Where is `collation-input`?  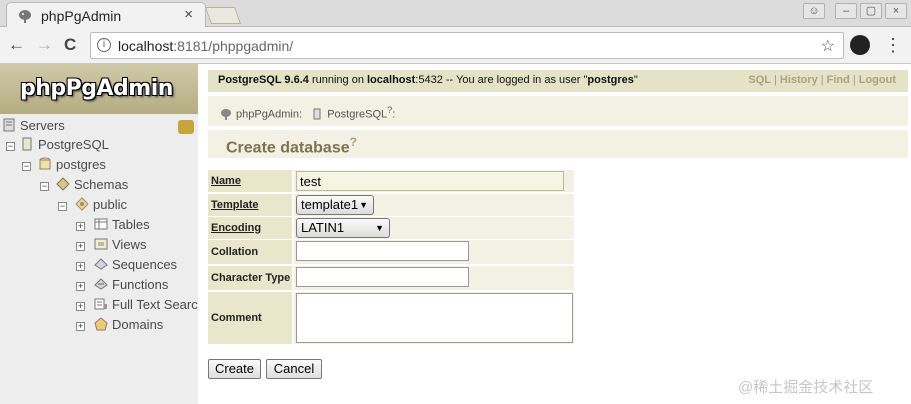 collation-input is located at coordinates (382, 251).